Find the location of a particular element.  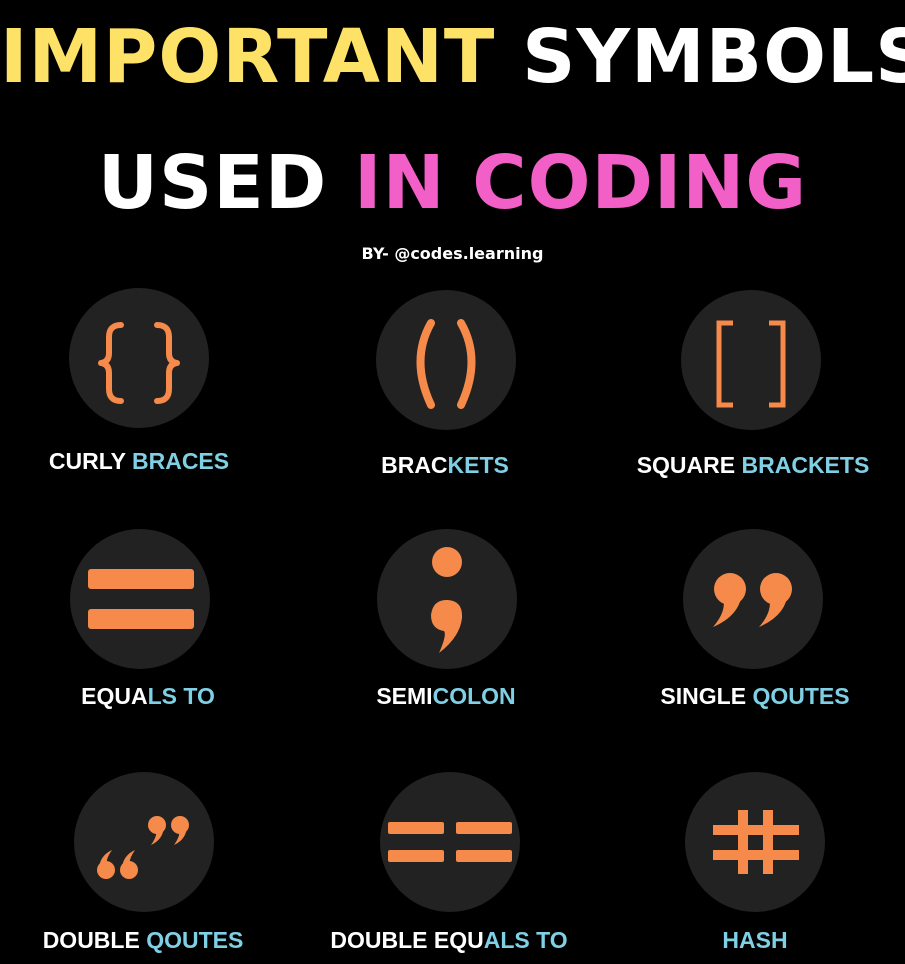

label-single-quotes: SINGLE QOUTES is located at coordinates (755, 696).